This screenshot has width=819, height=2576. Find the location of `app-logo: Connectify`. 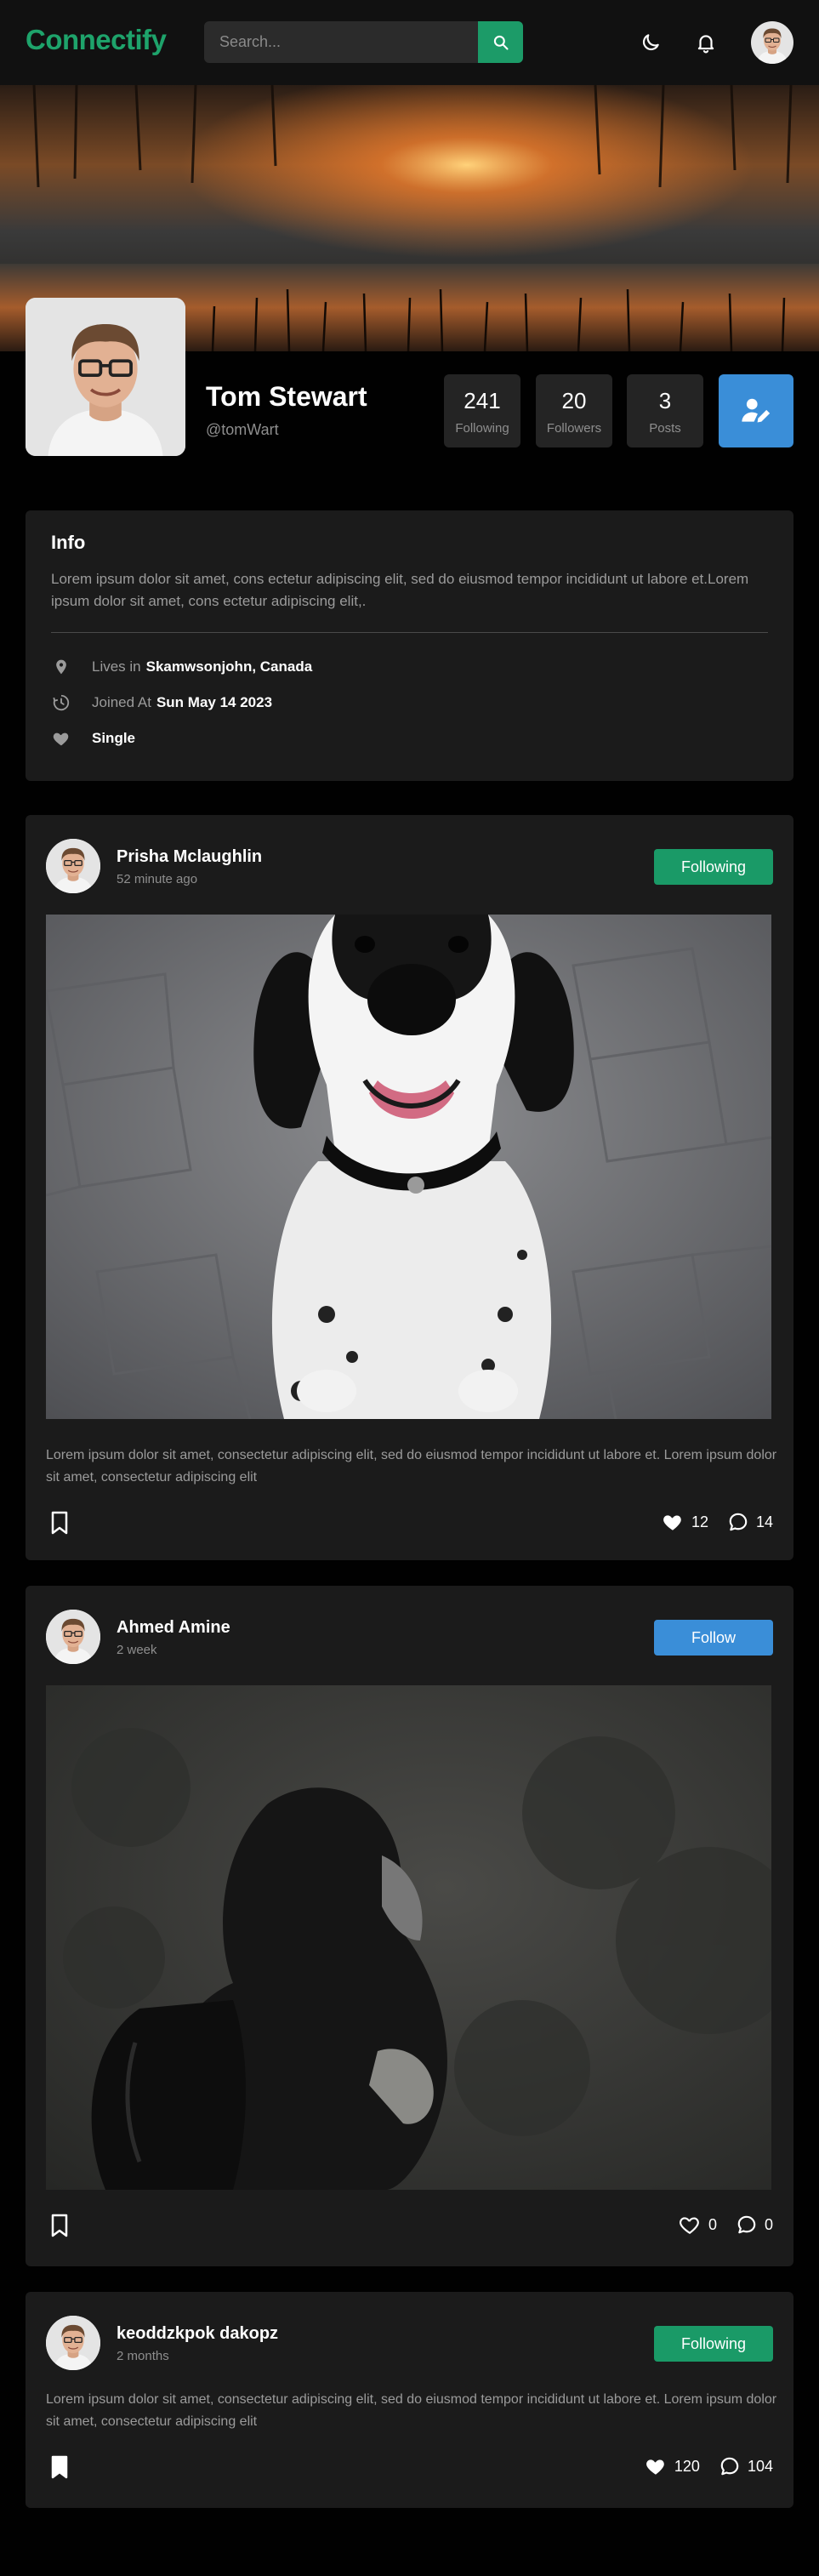

app-logo: Connectify is located at coordinates (97, 40).